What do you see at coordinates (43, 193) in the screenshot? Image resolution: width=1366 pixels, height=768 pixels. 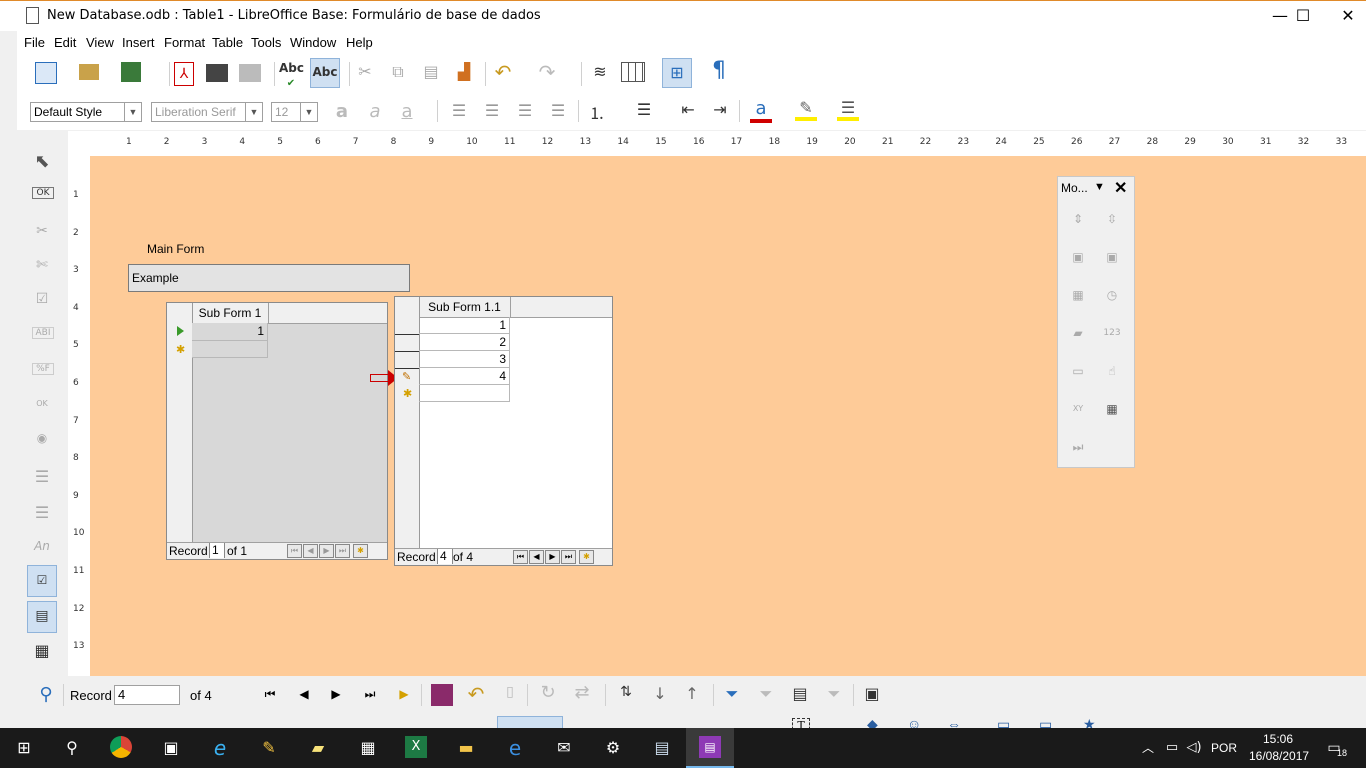 I see `push-button-icon: OK` at bounding box center [43, 193].